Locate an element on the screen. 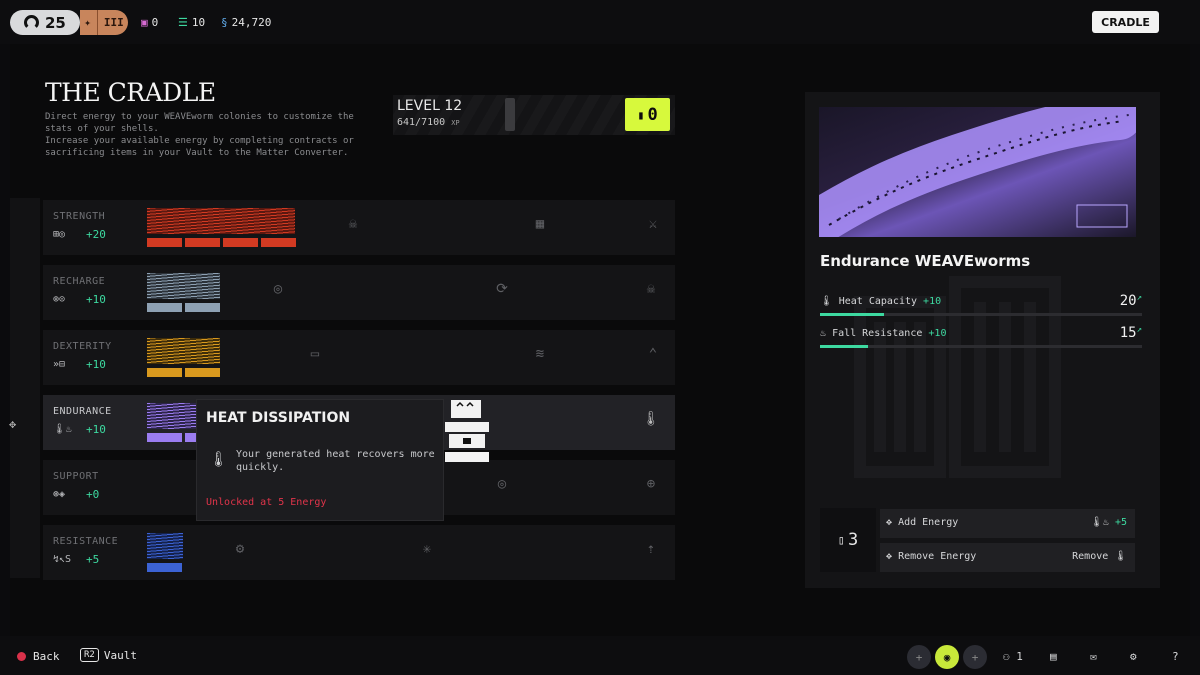 Image resolution: width=1200 pixels, height=675 pixels. attribute-fall-resistance: ♨ Fall Resistance +10 15↗ is located at coordinates (981, 337).